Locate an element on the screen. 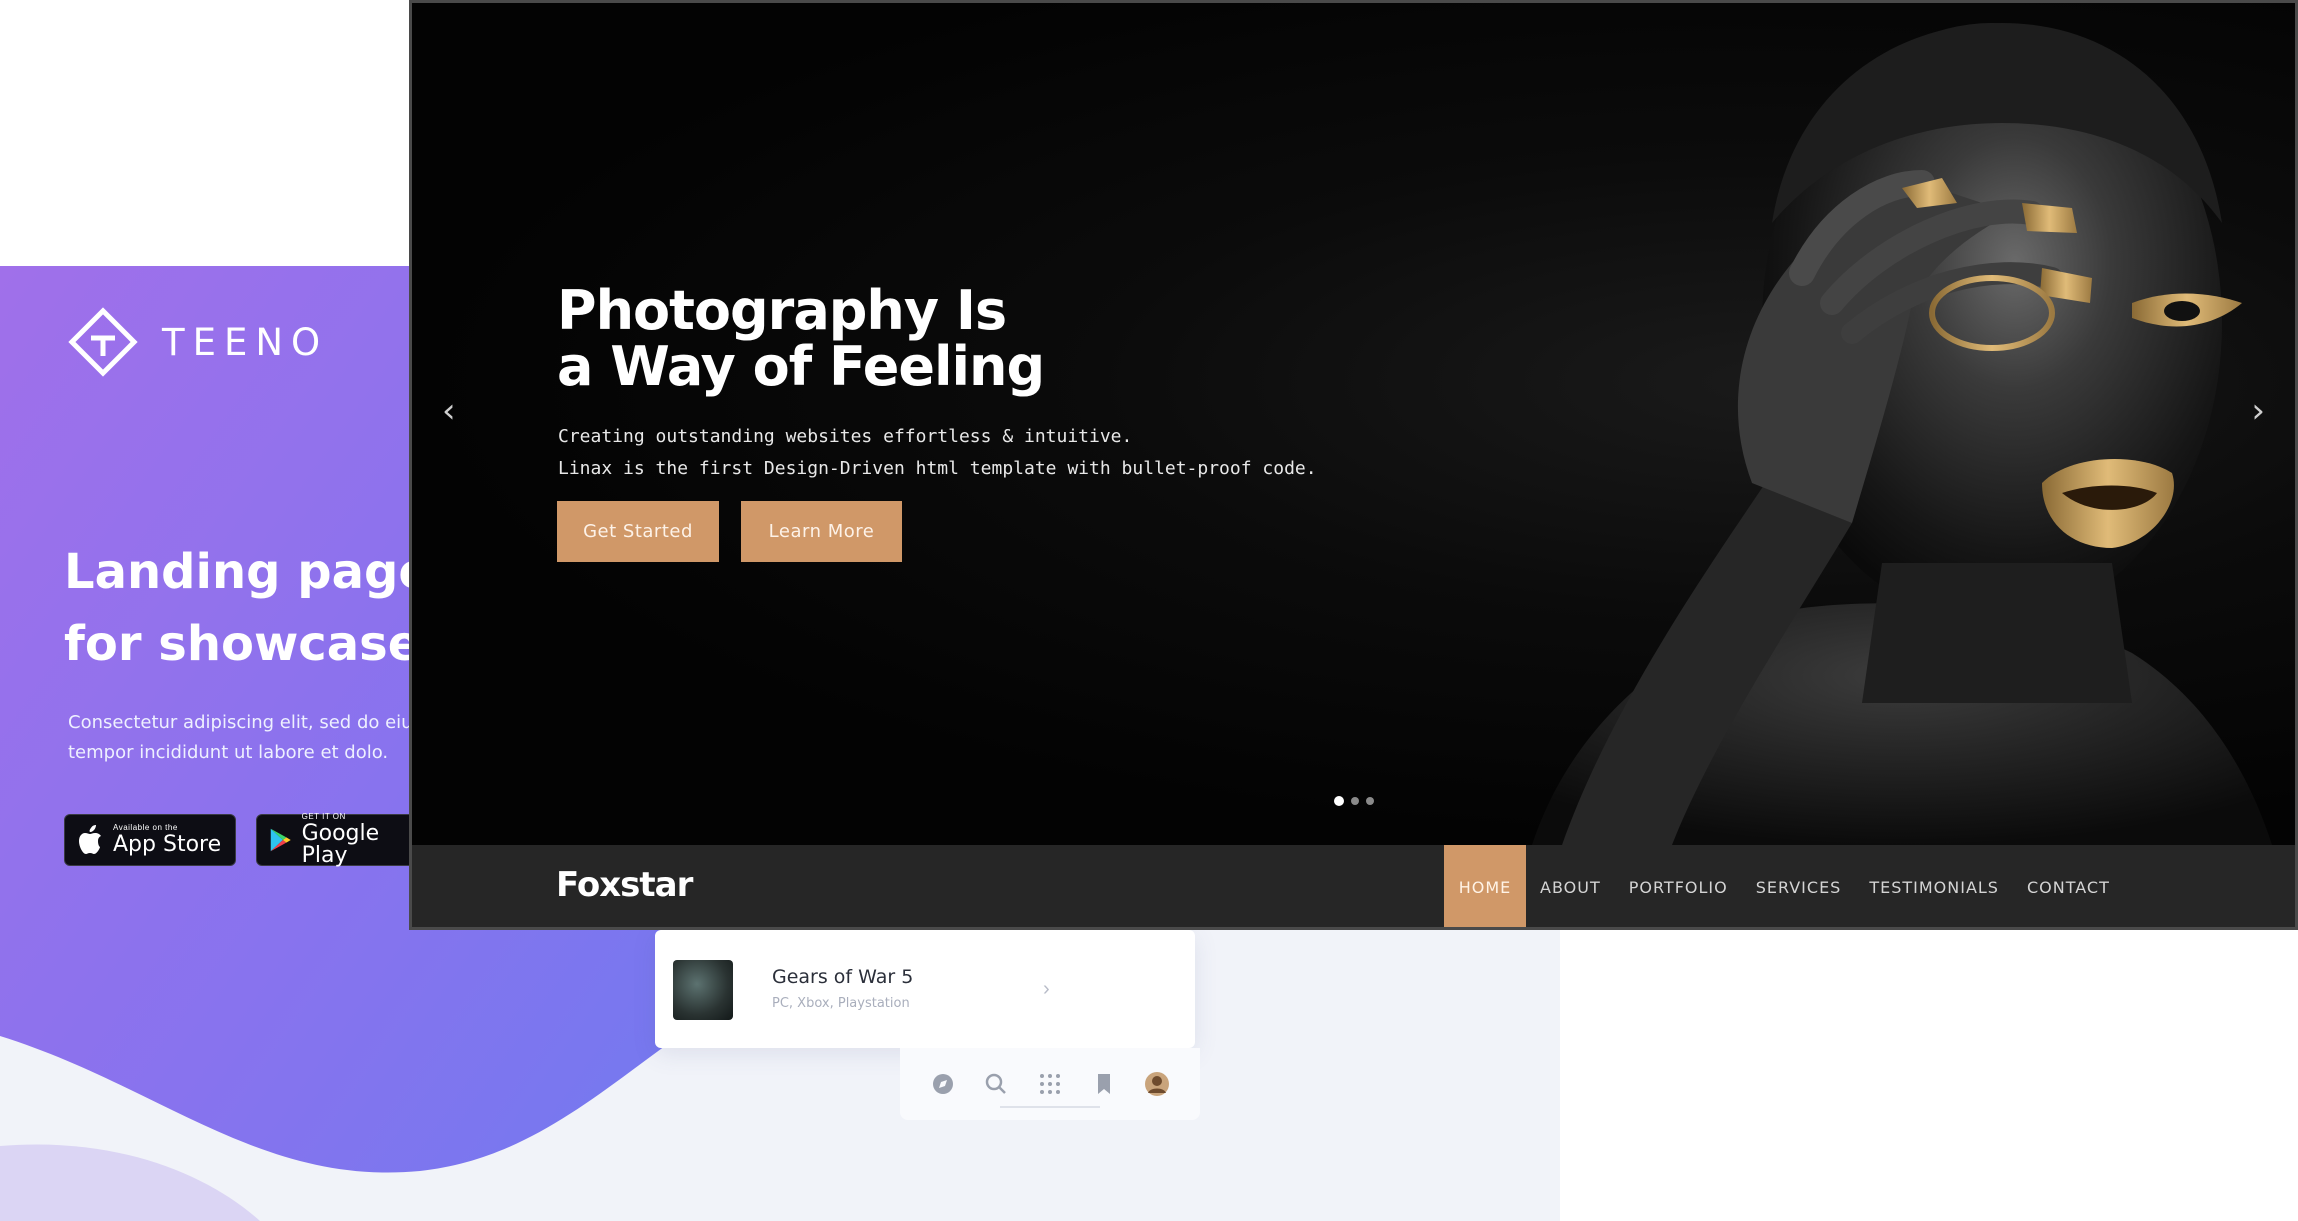 The width and height of the screenshot is (2298, 1221). nav-item-home: HOME is located at coordinates (1485, 886).